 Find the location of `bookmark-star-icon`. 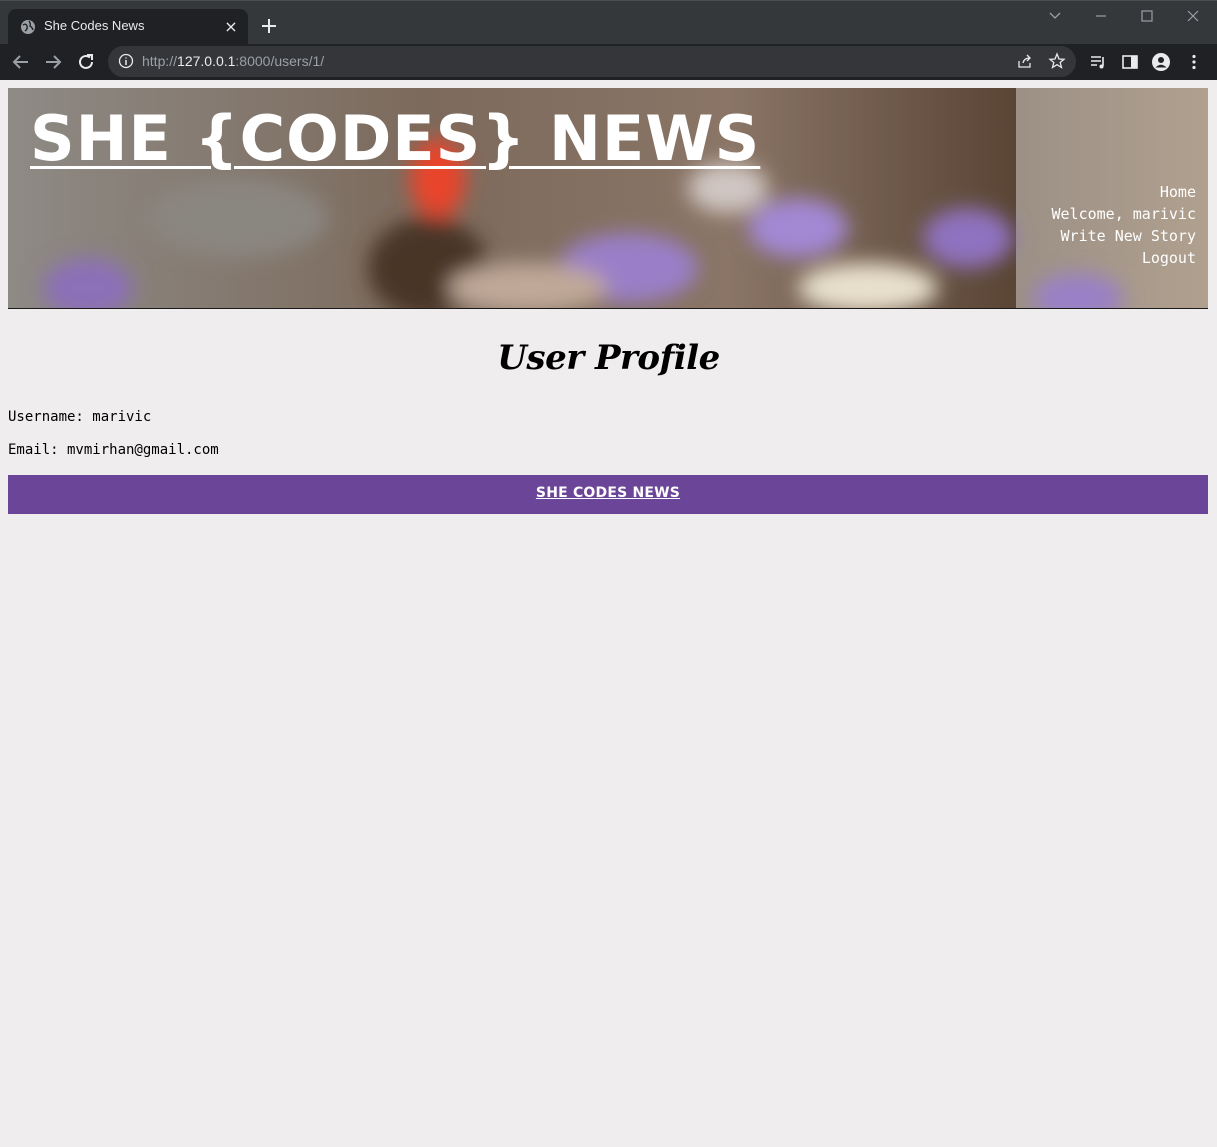

bookmark-star-icon is located at coordinates (1057, 61).